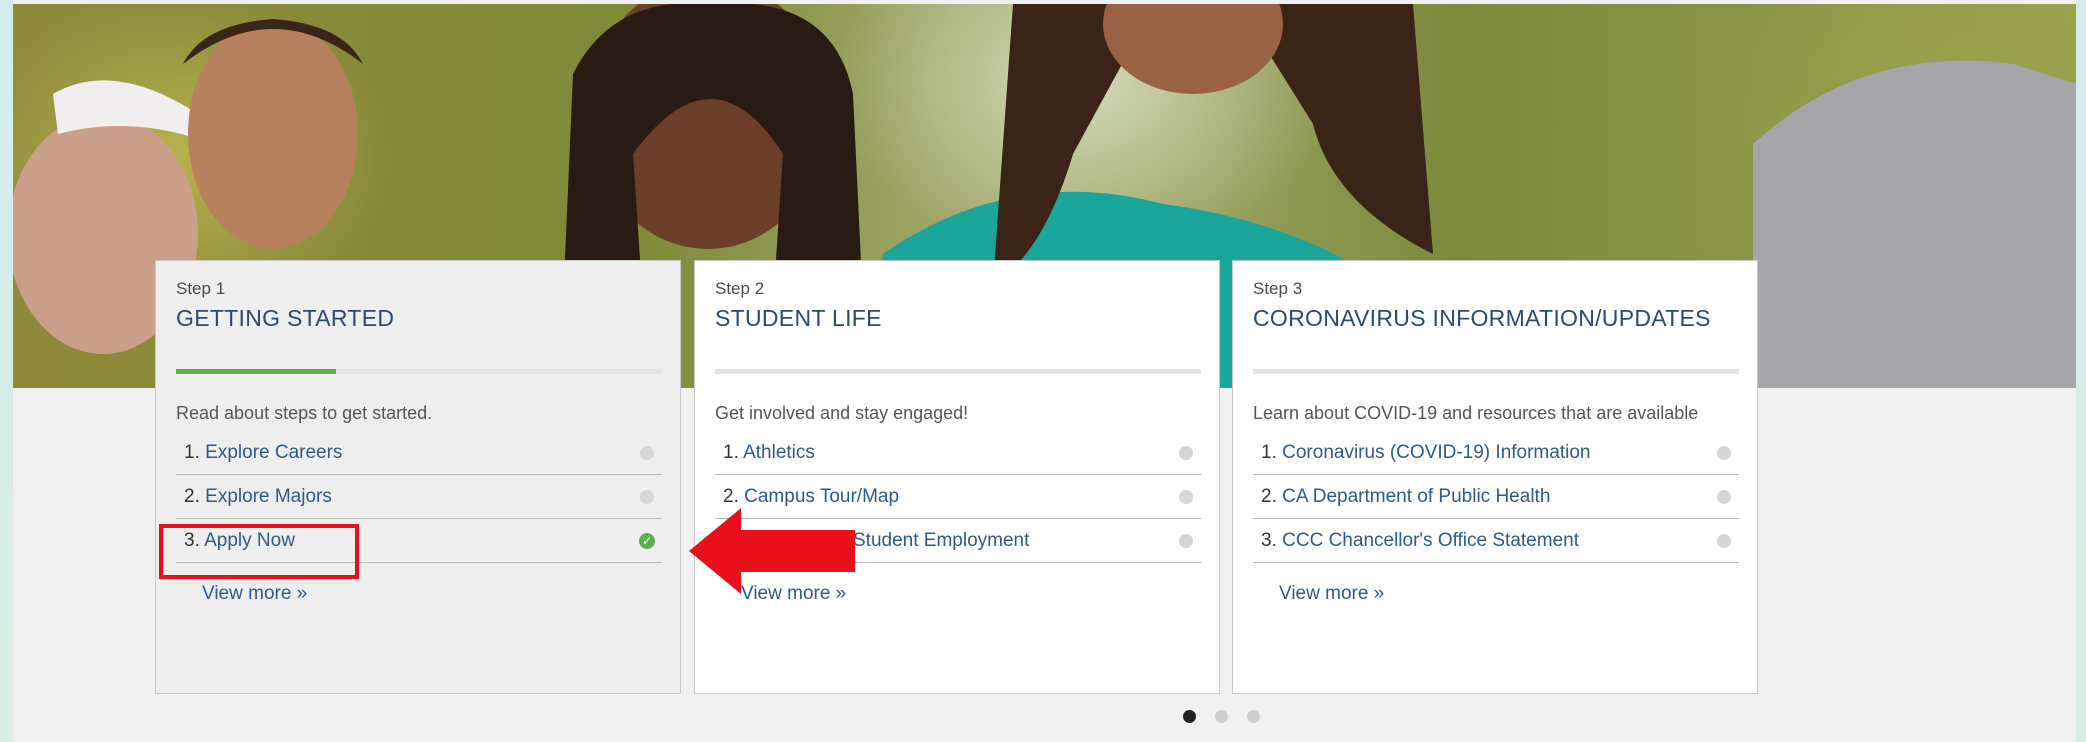  Describe the element at coordinates (273, 452) in the screenshot. I see `explore-careers-link: Explore Careers` at that location.